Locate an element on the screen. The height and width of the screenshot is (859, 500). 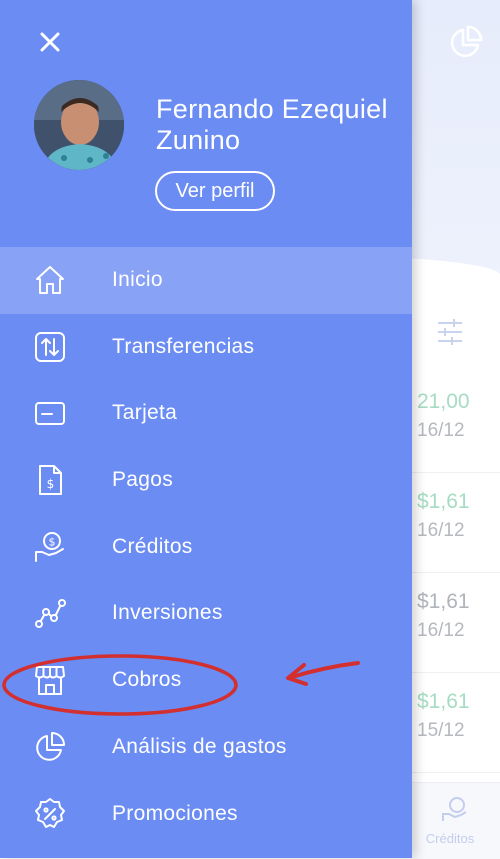
user-name: Fernando Ezequiel Zunino is located at coordinates (272, 124).